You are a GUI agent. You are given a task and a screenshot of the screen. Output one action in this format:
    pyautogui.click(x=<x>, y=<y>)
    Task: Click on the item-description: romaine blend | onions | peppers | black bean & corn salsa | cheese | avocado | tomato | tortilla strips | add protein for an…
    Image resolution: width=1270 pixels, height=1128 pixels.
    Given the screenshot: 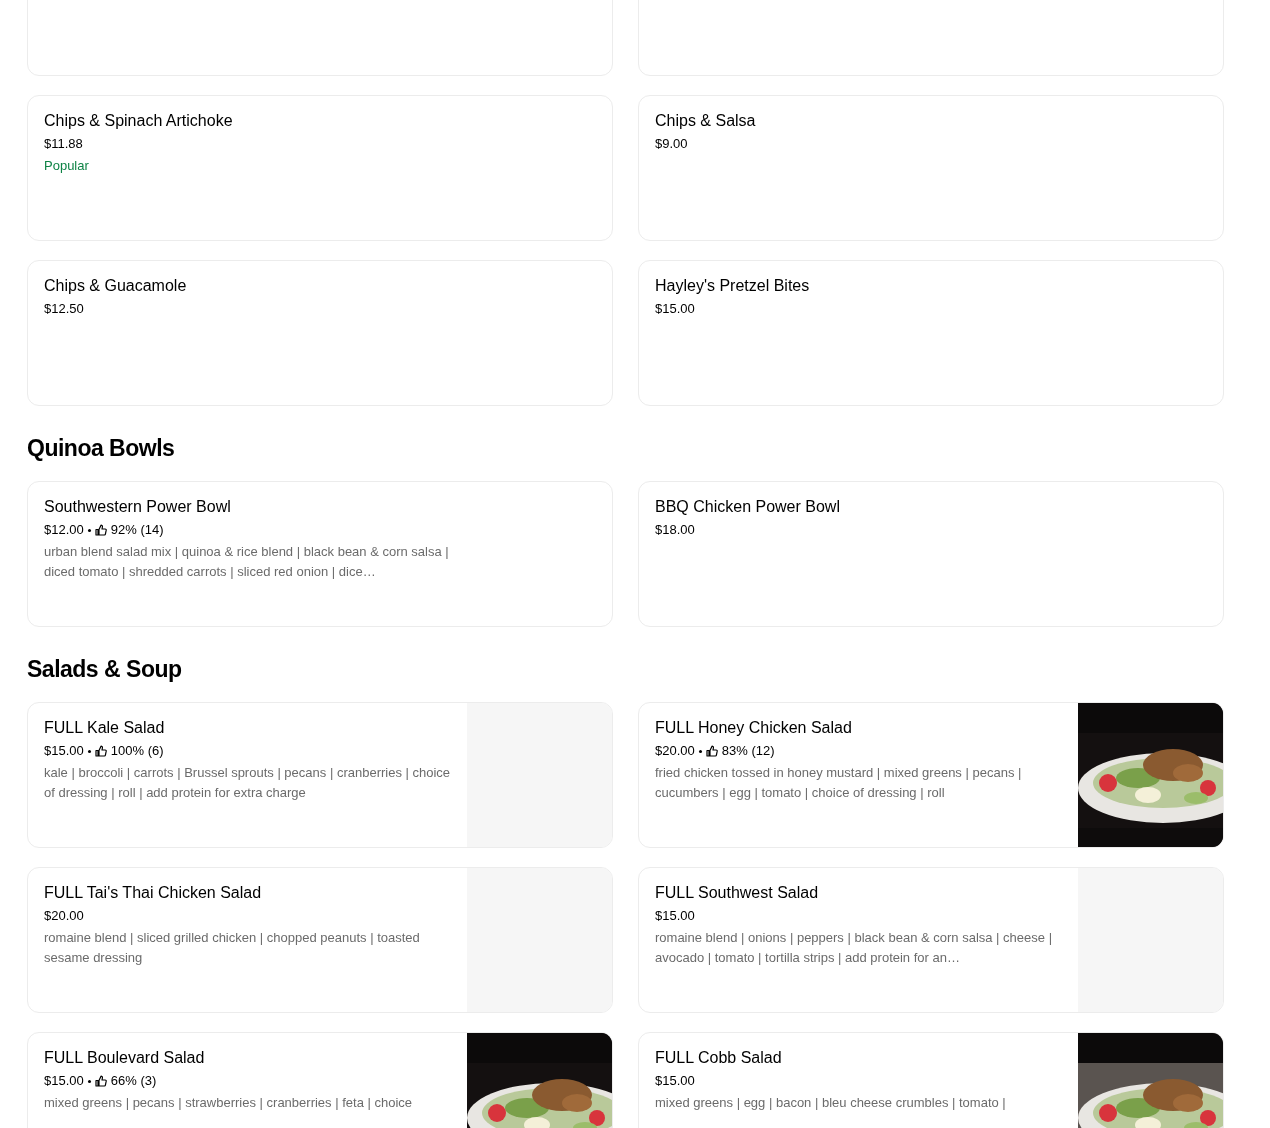 What is the action you would take?
    pyautogui.click(x=854, y=948)
    